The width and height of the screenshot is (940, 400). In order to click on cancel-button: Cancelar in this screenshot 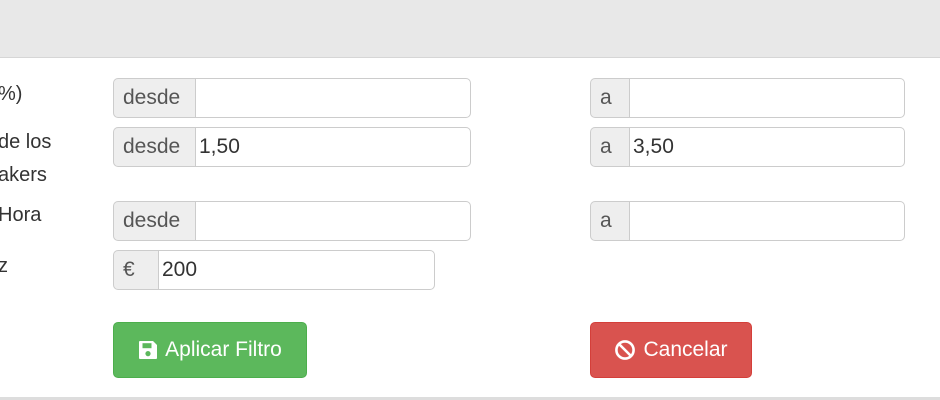, I will do `click(671, 350)`.